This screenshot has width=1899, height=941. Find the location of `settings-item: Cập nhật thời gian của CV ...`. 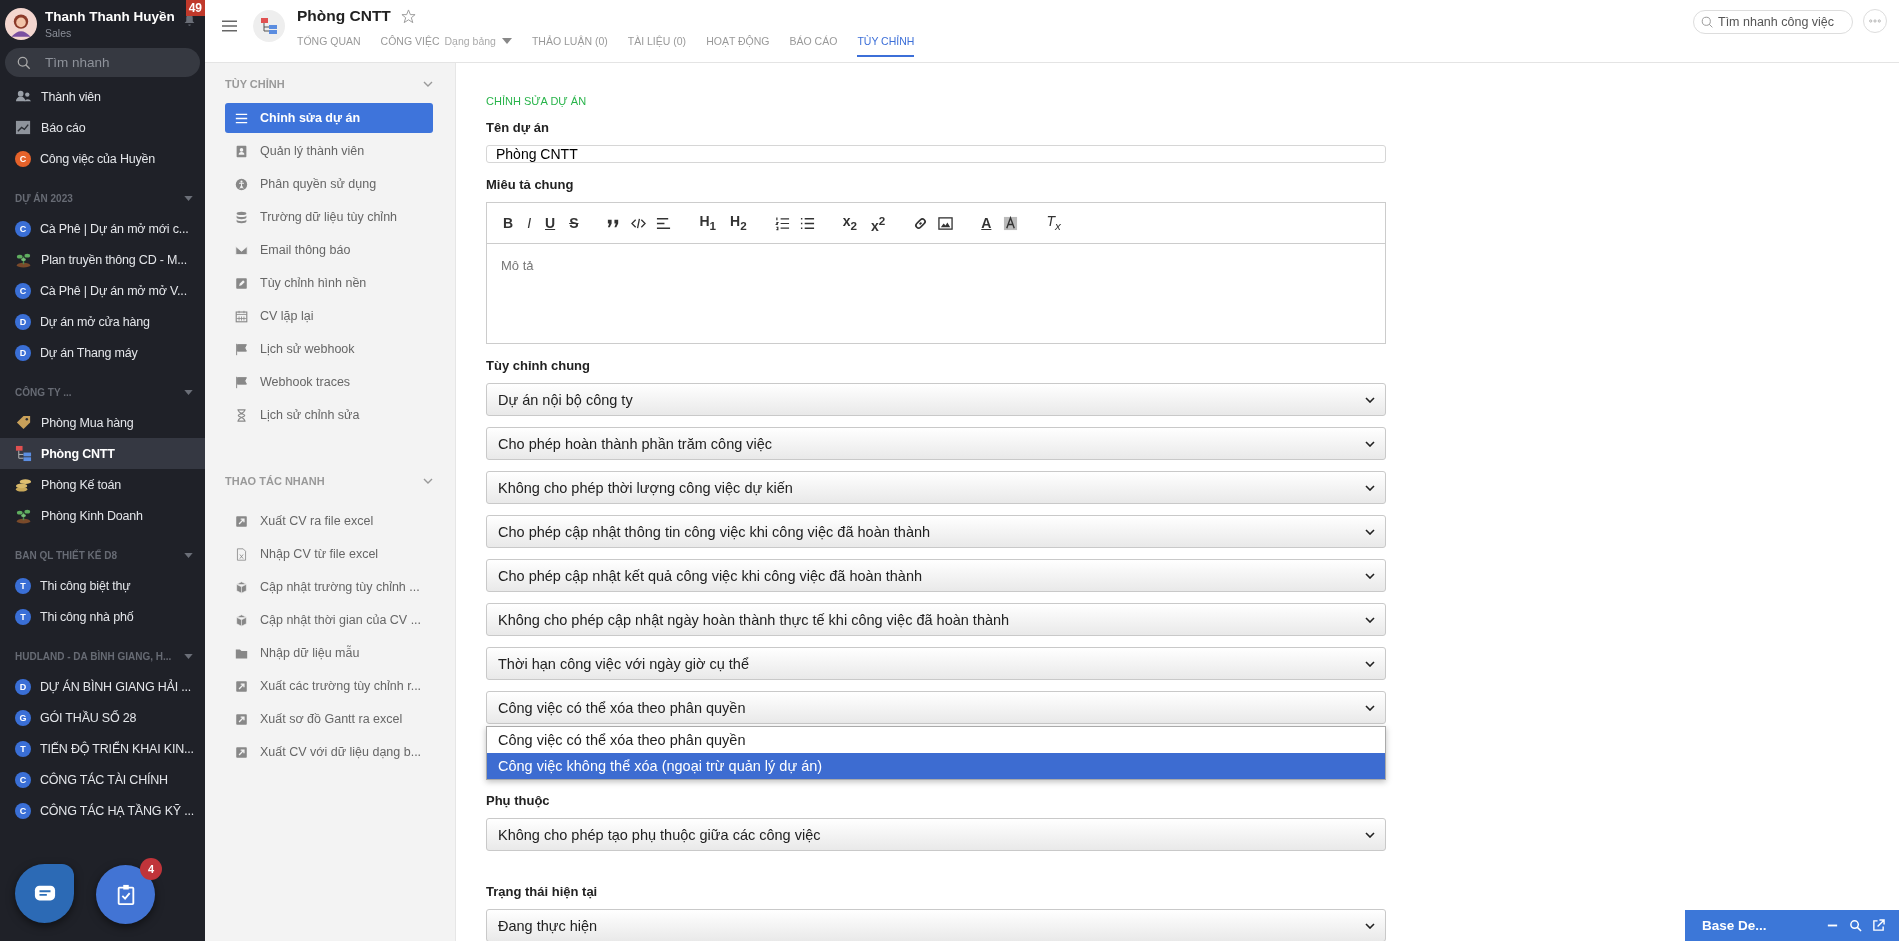

settings-item: Cập nhật thời gian của CV ... is located at coordinates (329, 620).